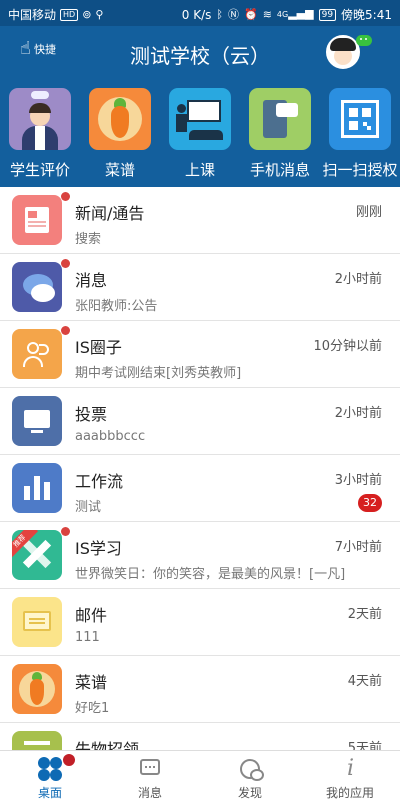  I want to click on battery-icon: 99, so click(327, 14).